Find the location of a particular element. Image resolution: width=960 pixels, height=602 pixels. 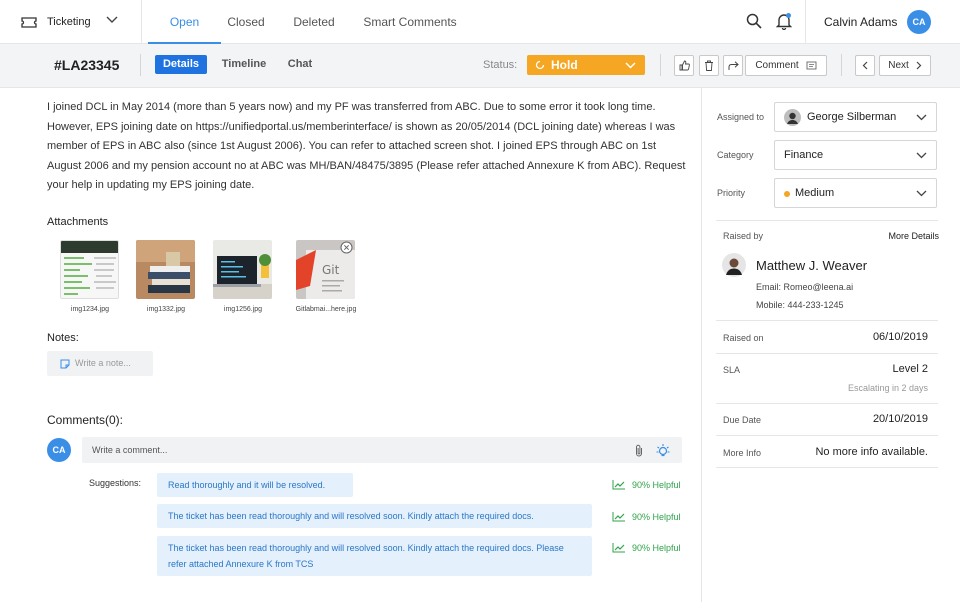

svg-text: Git is located at coordinates (331, 270).